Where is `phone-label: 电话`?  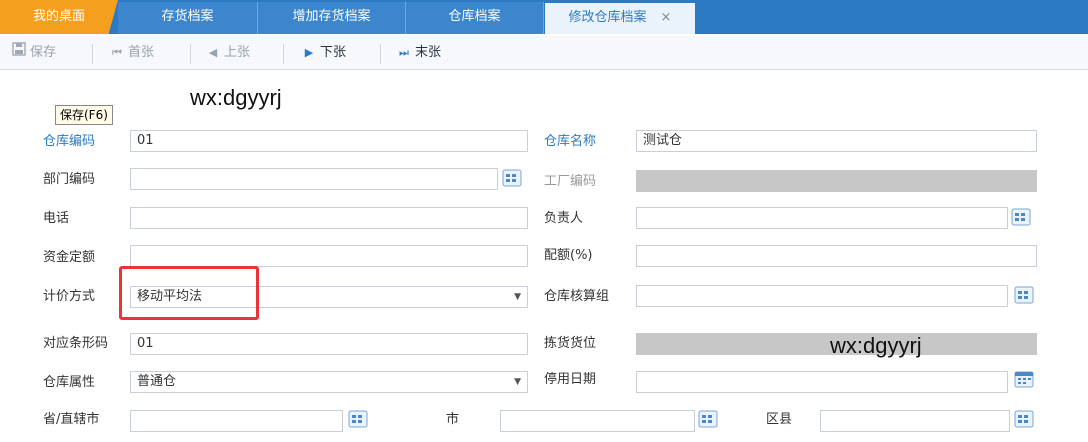
phone-label: 电话 is located at coordinates (56, 218).